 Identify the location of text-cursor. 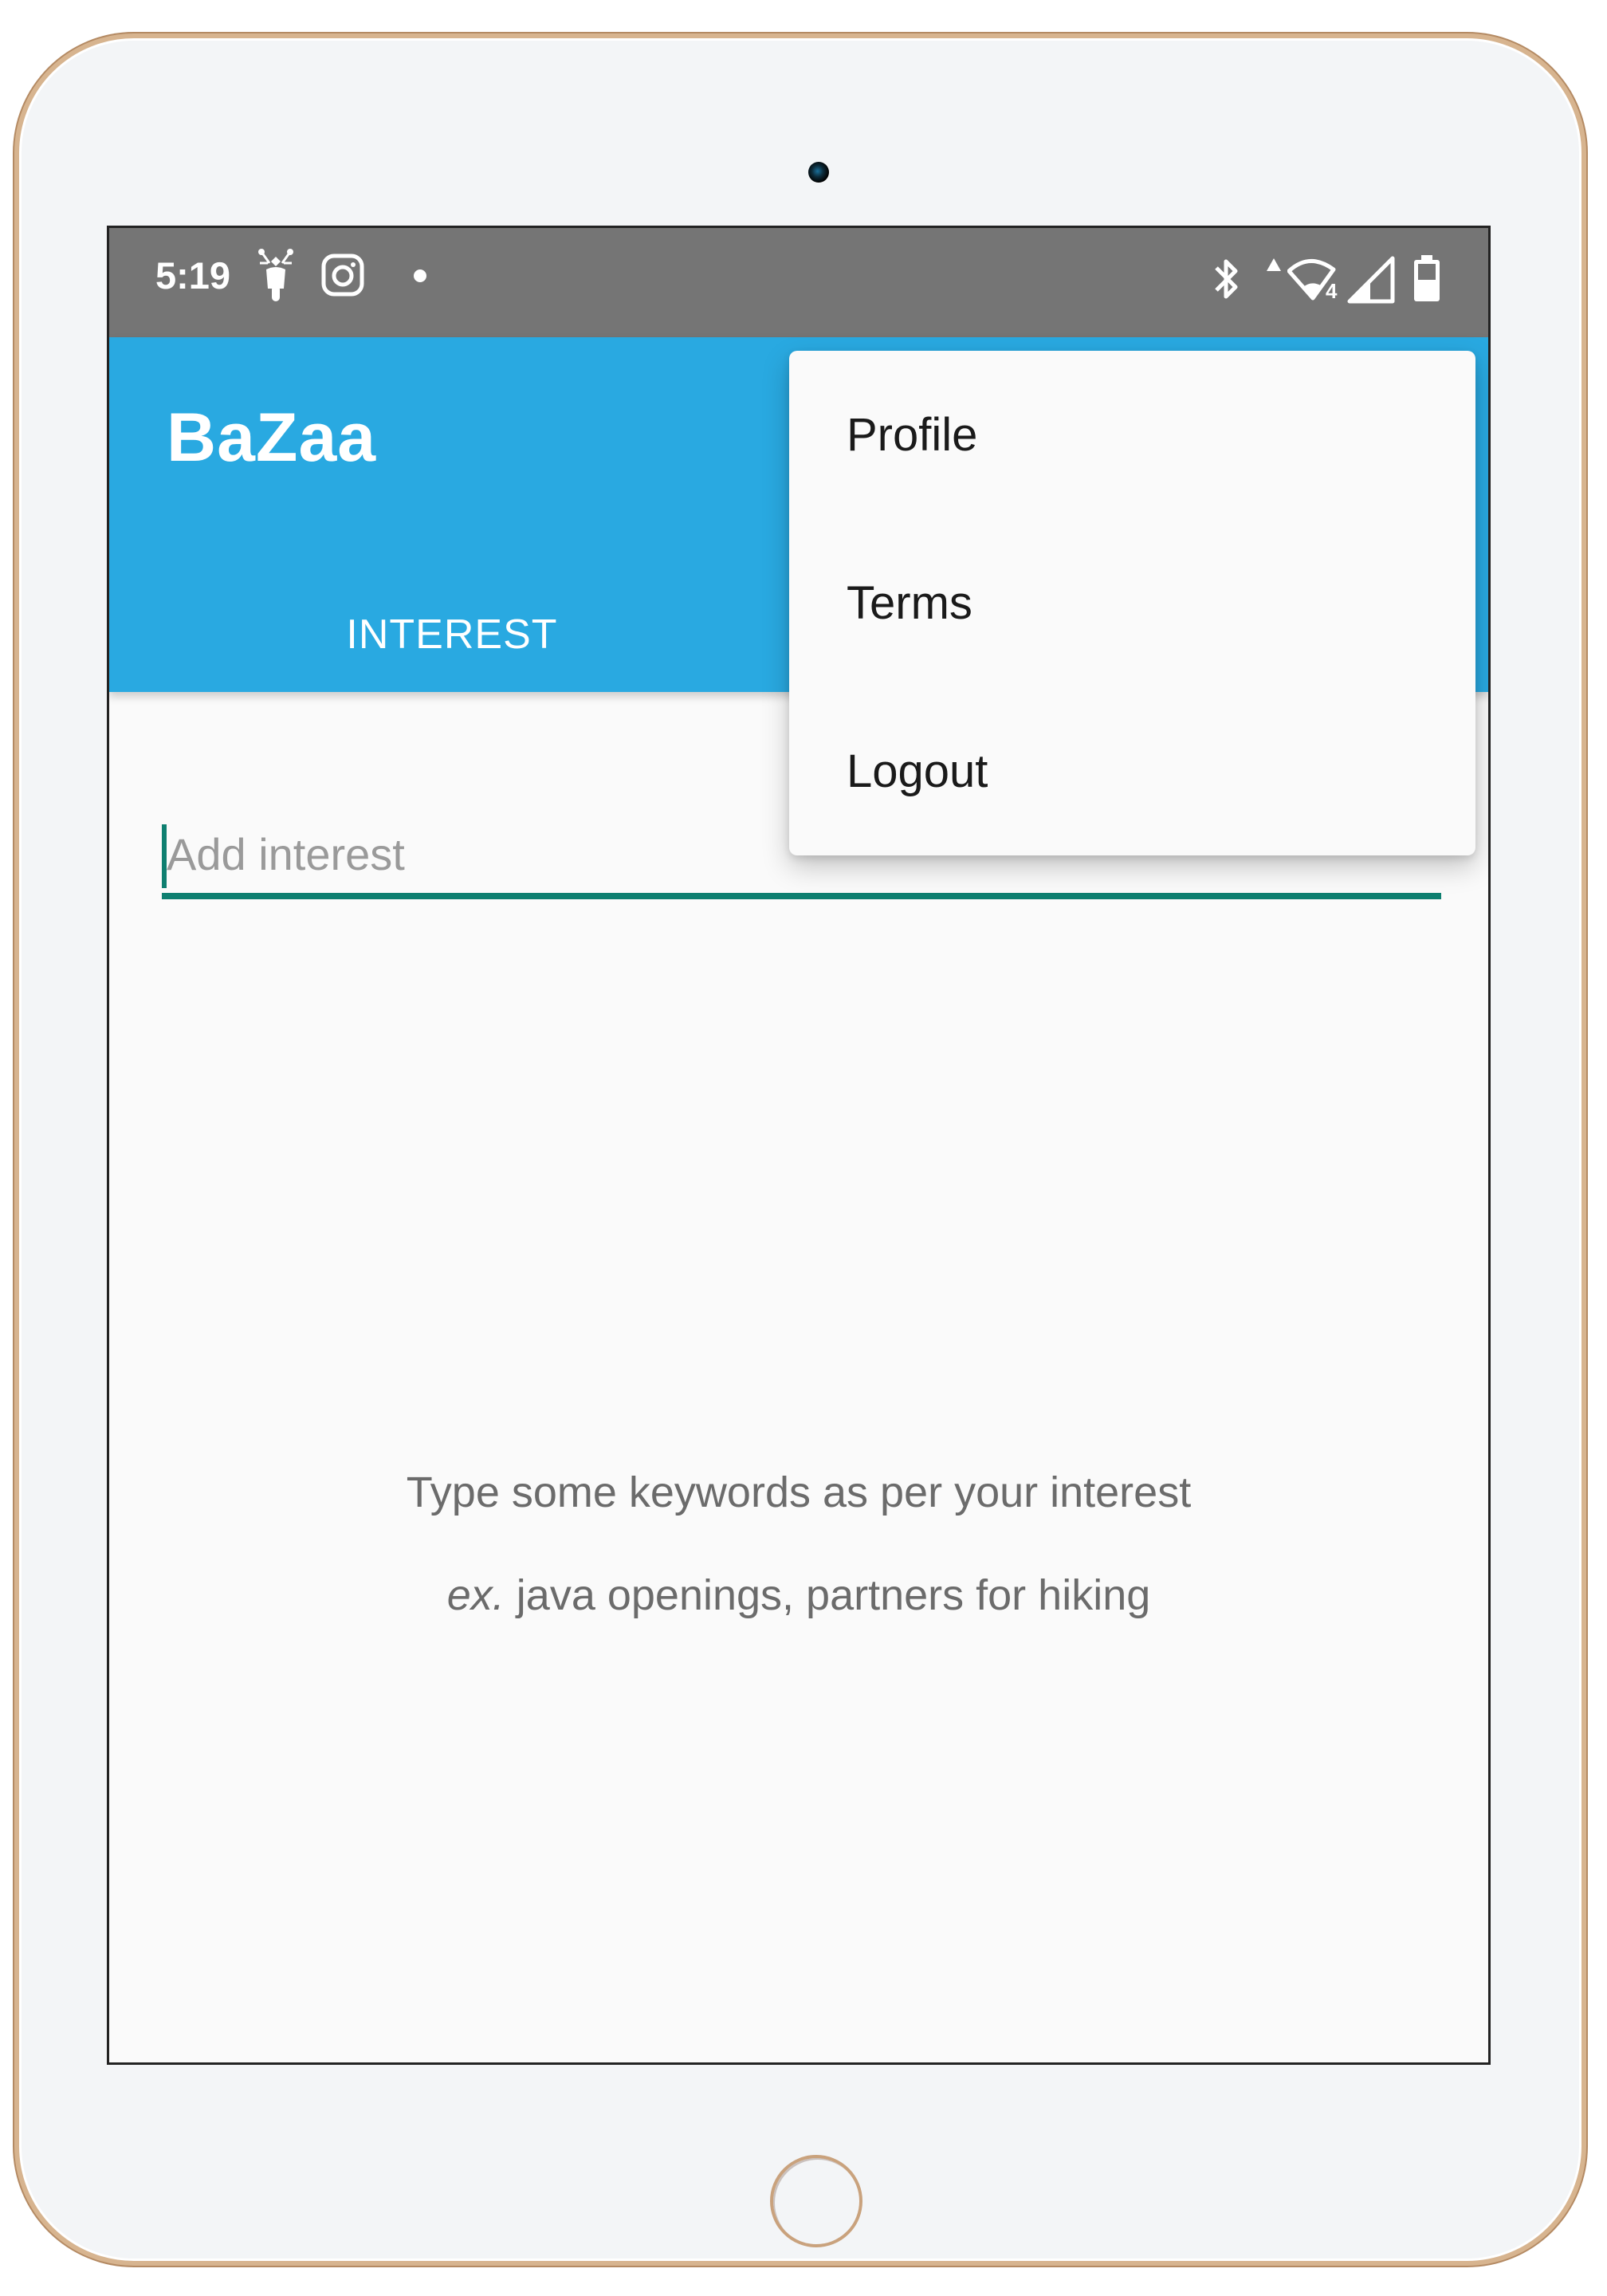
(165, 856).